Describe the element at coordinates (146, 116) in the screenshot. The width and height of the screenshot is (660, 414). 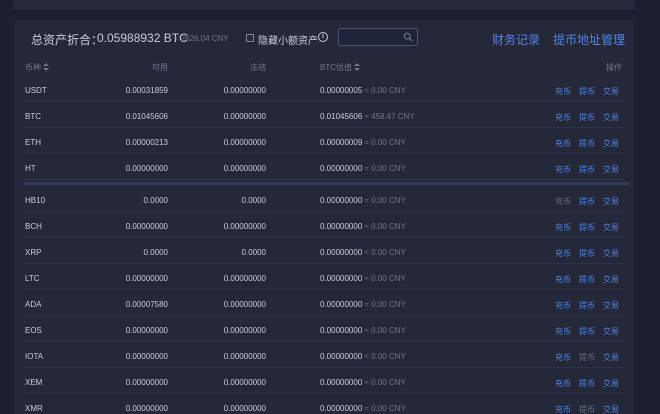
I see `available-balance: 0.01045606` at that location.